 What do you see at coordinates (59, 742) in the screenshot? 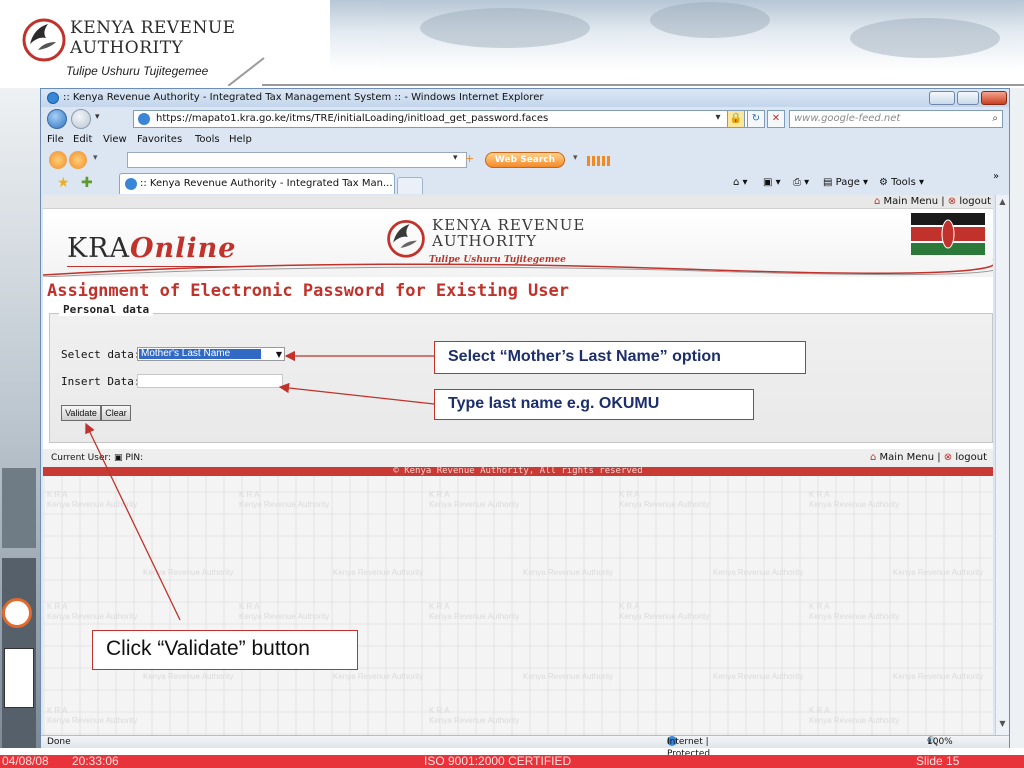
I see `status-text: Done` at bounding box center [59, 742].